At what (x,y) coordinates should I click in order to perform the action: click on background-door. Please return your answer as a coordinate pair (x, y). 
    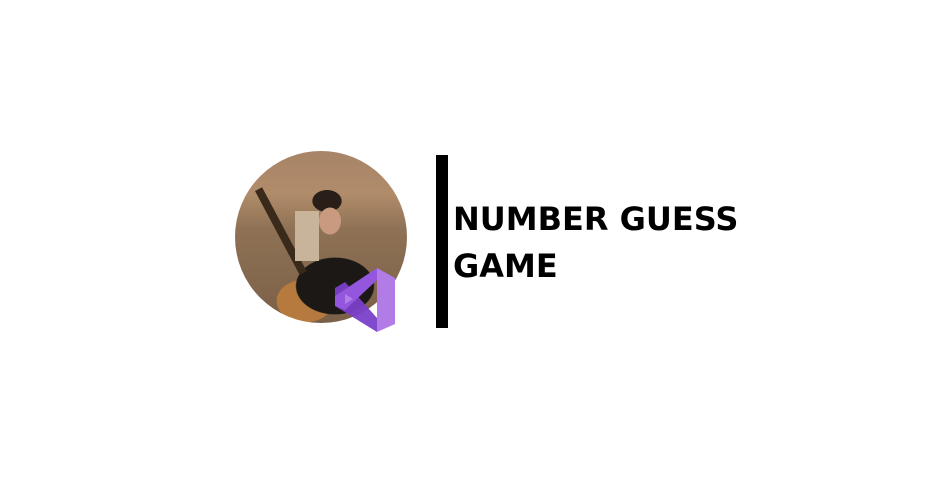
    Looking at the image, I should click on (307, 236).